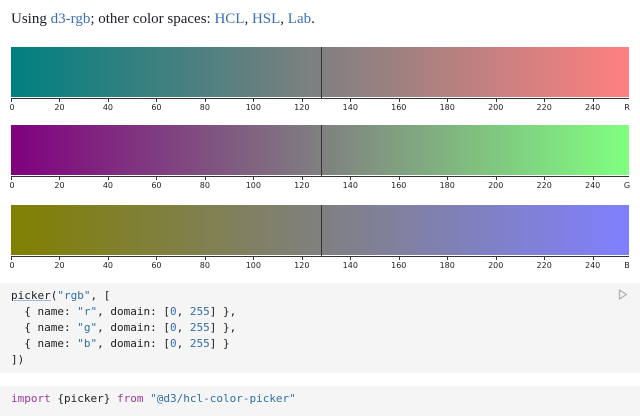  Describe the element at coordinates (219, 343) in the screenshot. I see `code-token: ] }` at that location.